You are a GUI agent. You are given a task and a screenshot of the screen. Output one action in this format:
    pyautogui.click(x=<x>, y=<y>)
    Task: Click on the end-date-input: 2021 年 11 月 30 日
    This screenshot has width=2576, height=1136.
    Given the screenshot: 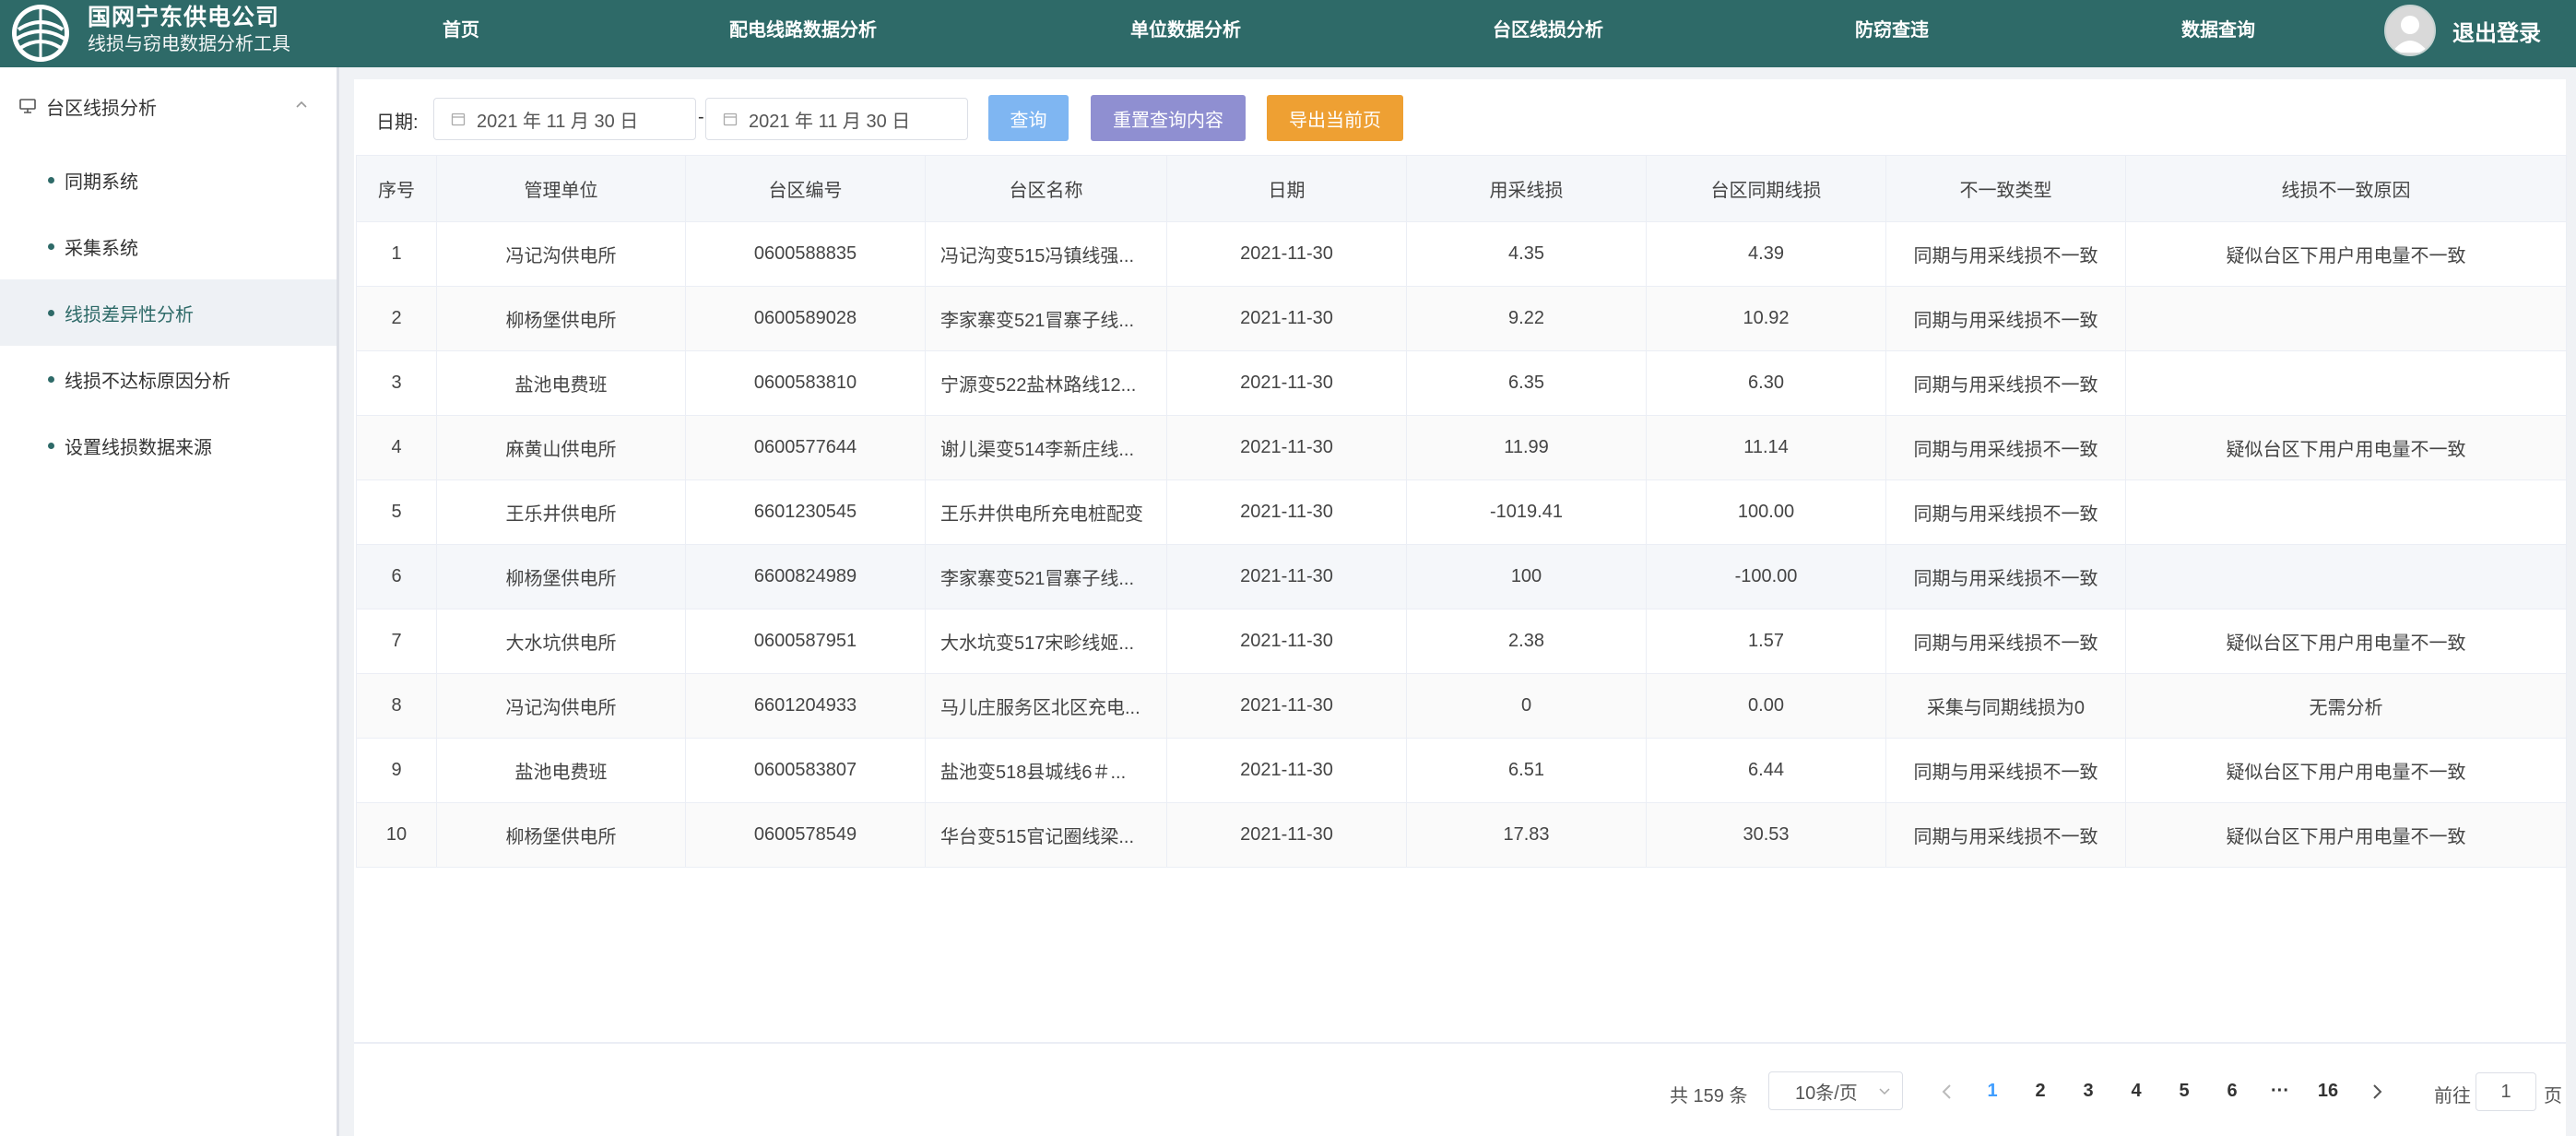 What is the action you would take?
    pyautogui.click(x=836, y=119)
    